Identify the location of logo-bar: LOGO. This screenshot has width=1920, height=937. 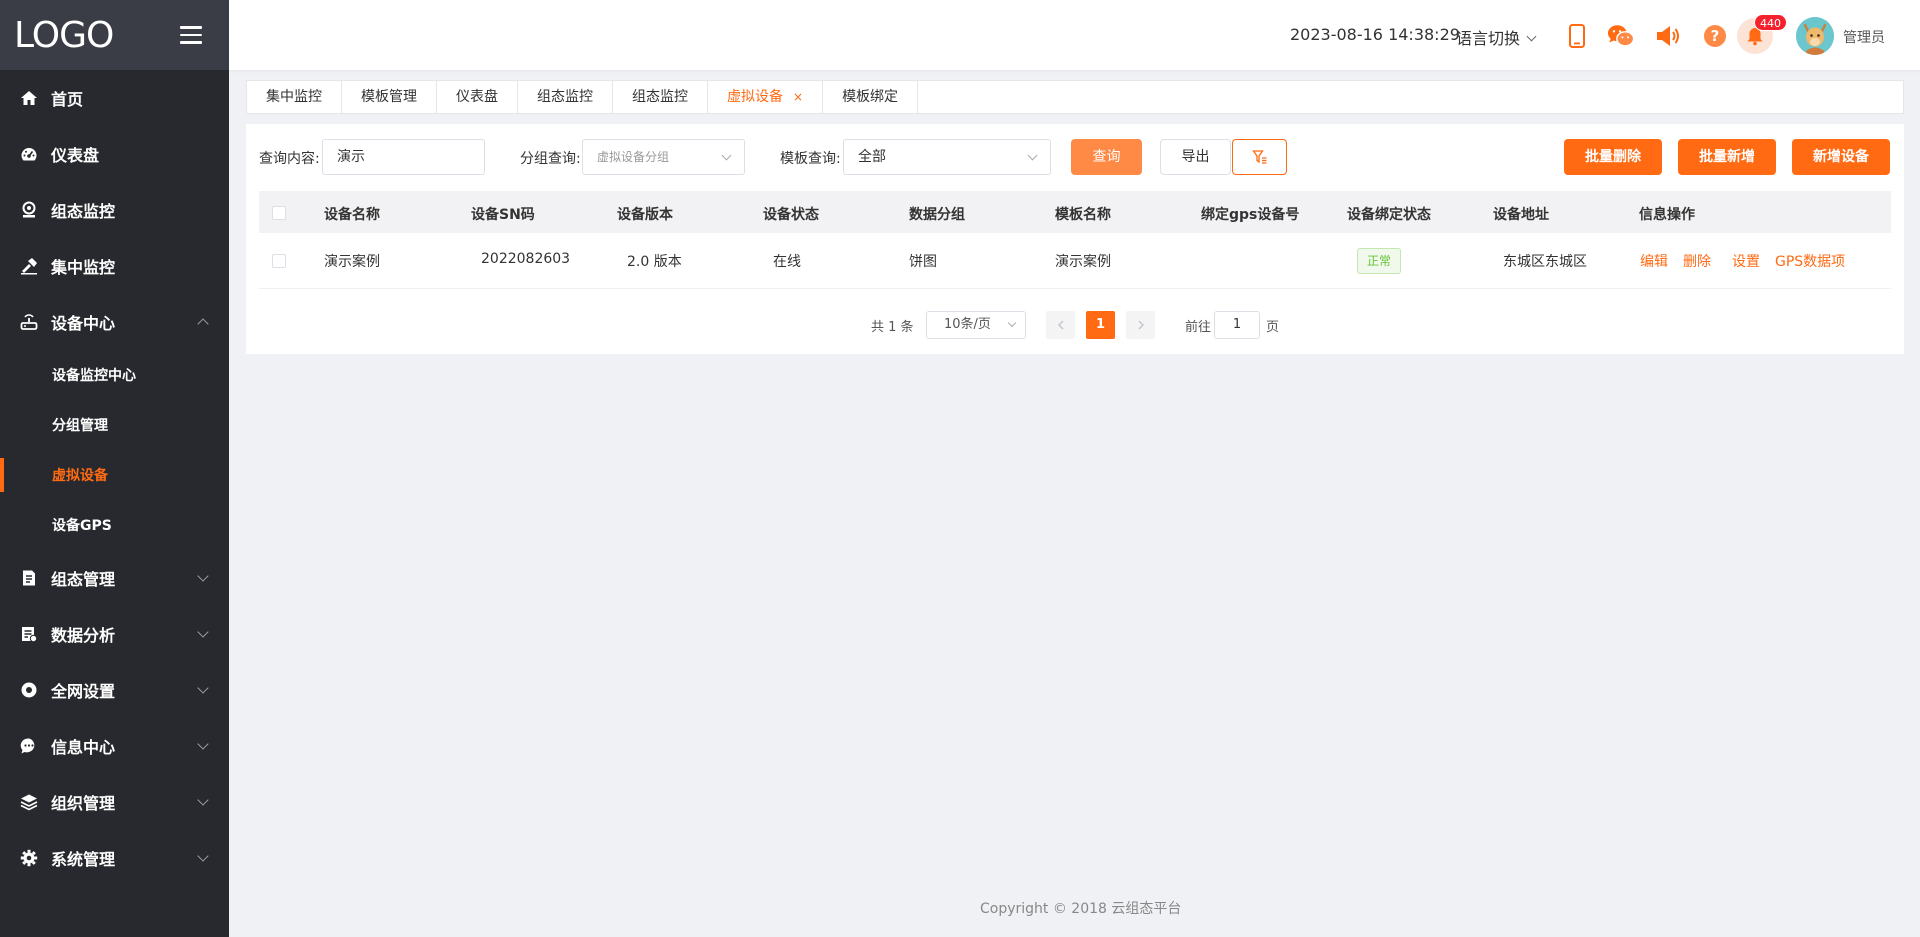
(114, 35).